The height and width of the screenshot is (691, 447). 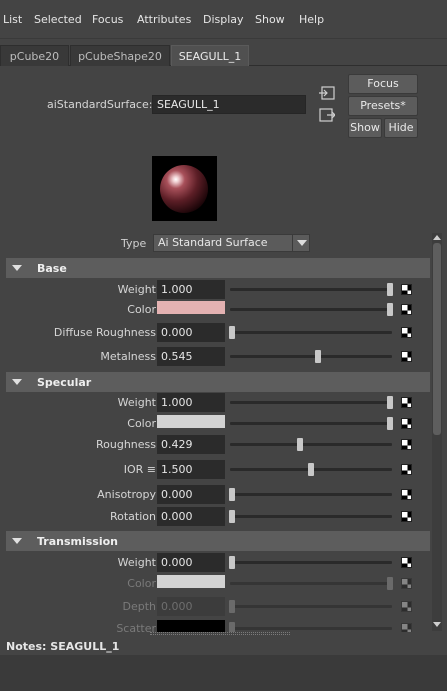 I want to click on attr-row-diffuse-roughness: Diffuse Roughness 0.000, so click(x=218, y=333).